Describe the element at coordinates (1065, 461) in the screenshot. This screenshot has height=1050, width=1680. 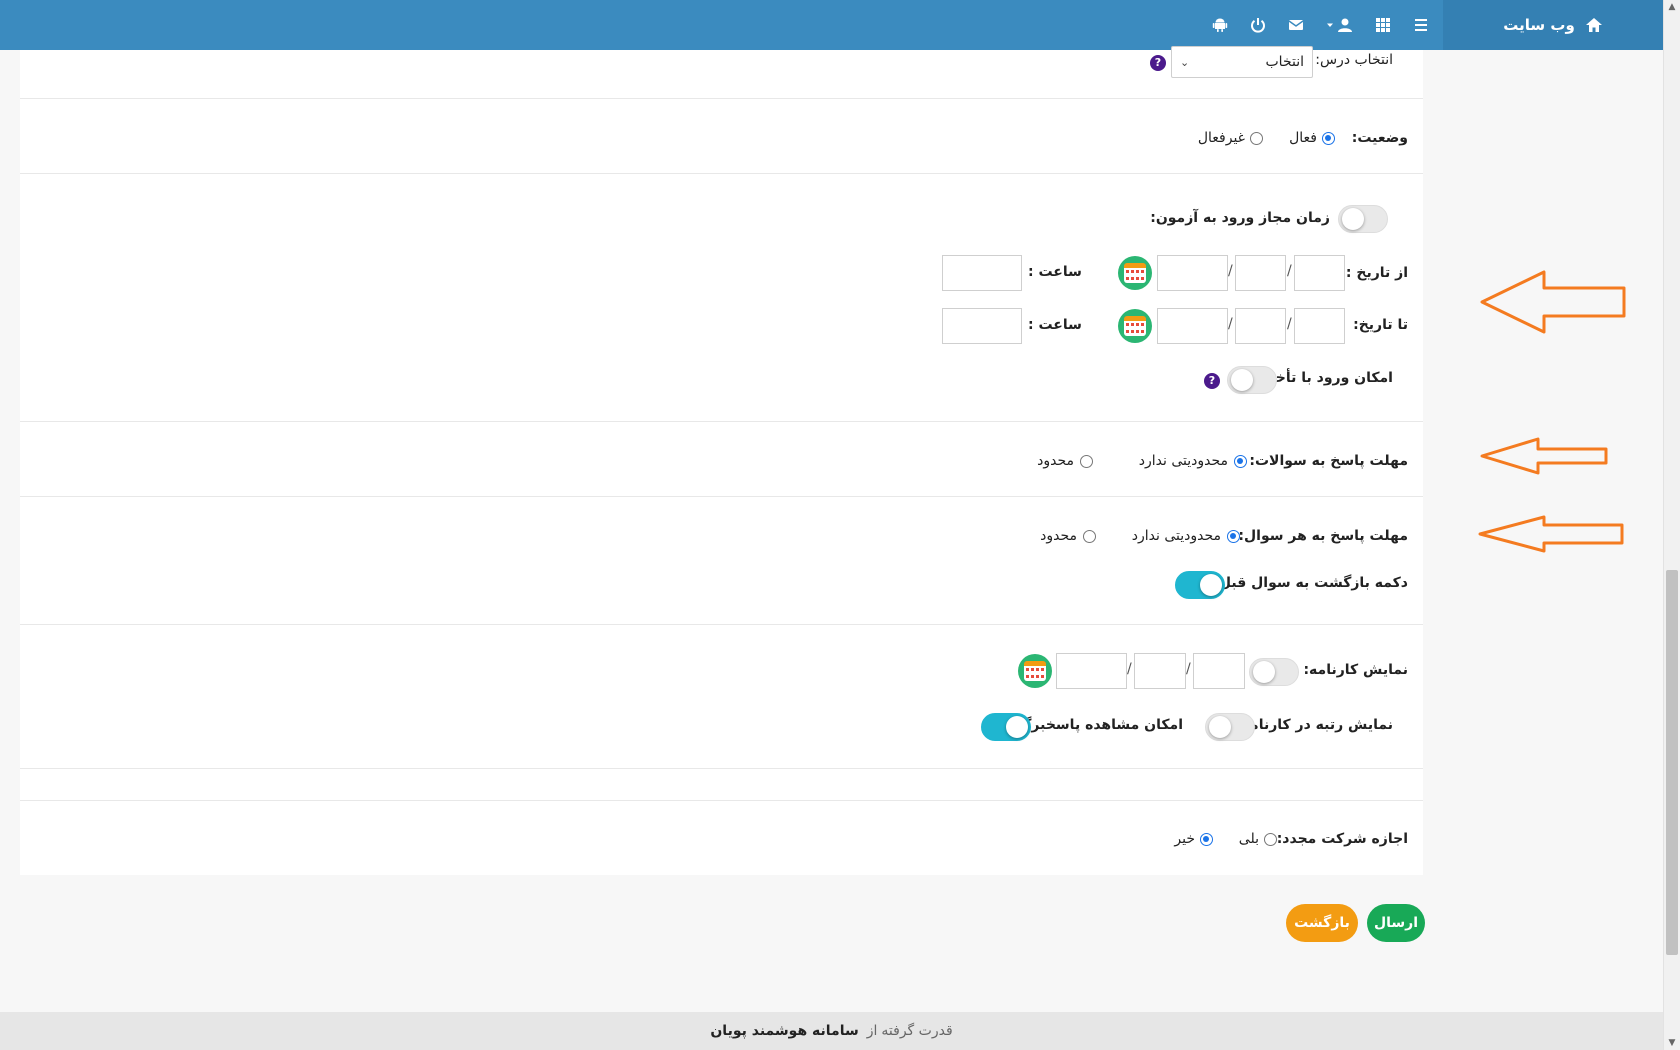
I see `answer-deadline-limited: محدود` at that location.